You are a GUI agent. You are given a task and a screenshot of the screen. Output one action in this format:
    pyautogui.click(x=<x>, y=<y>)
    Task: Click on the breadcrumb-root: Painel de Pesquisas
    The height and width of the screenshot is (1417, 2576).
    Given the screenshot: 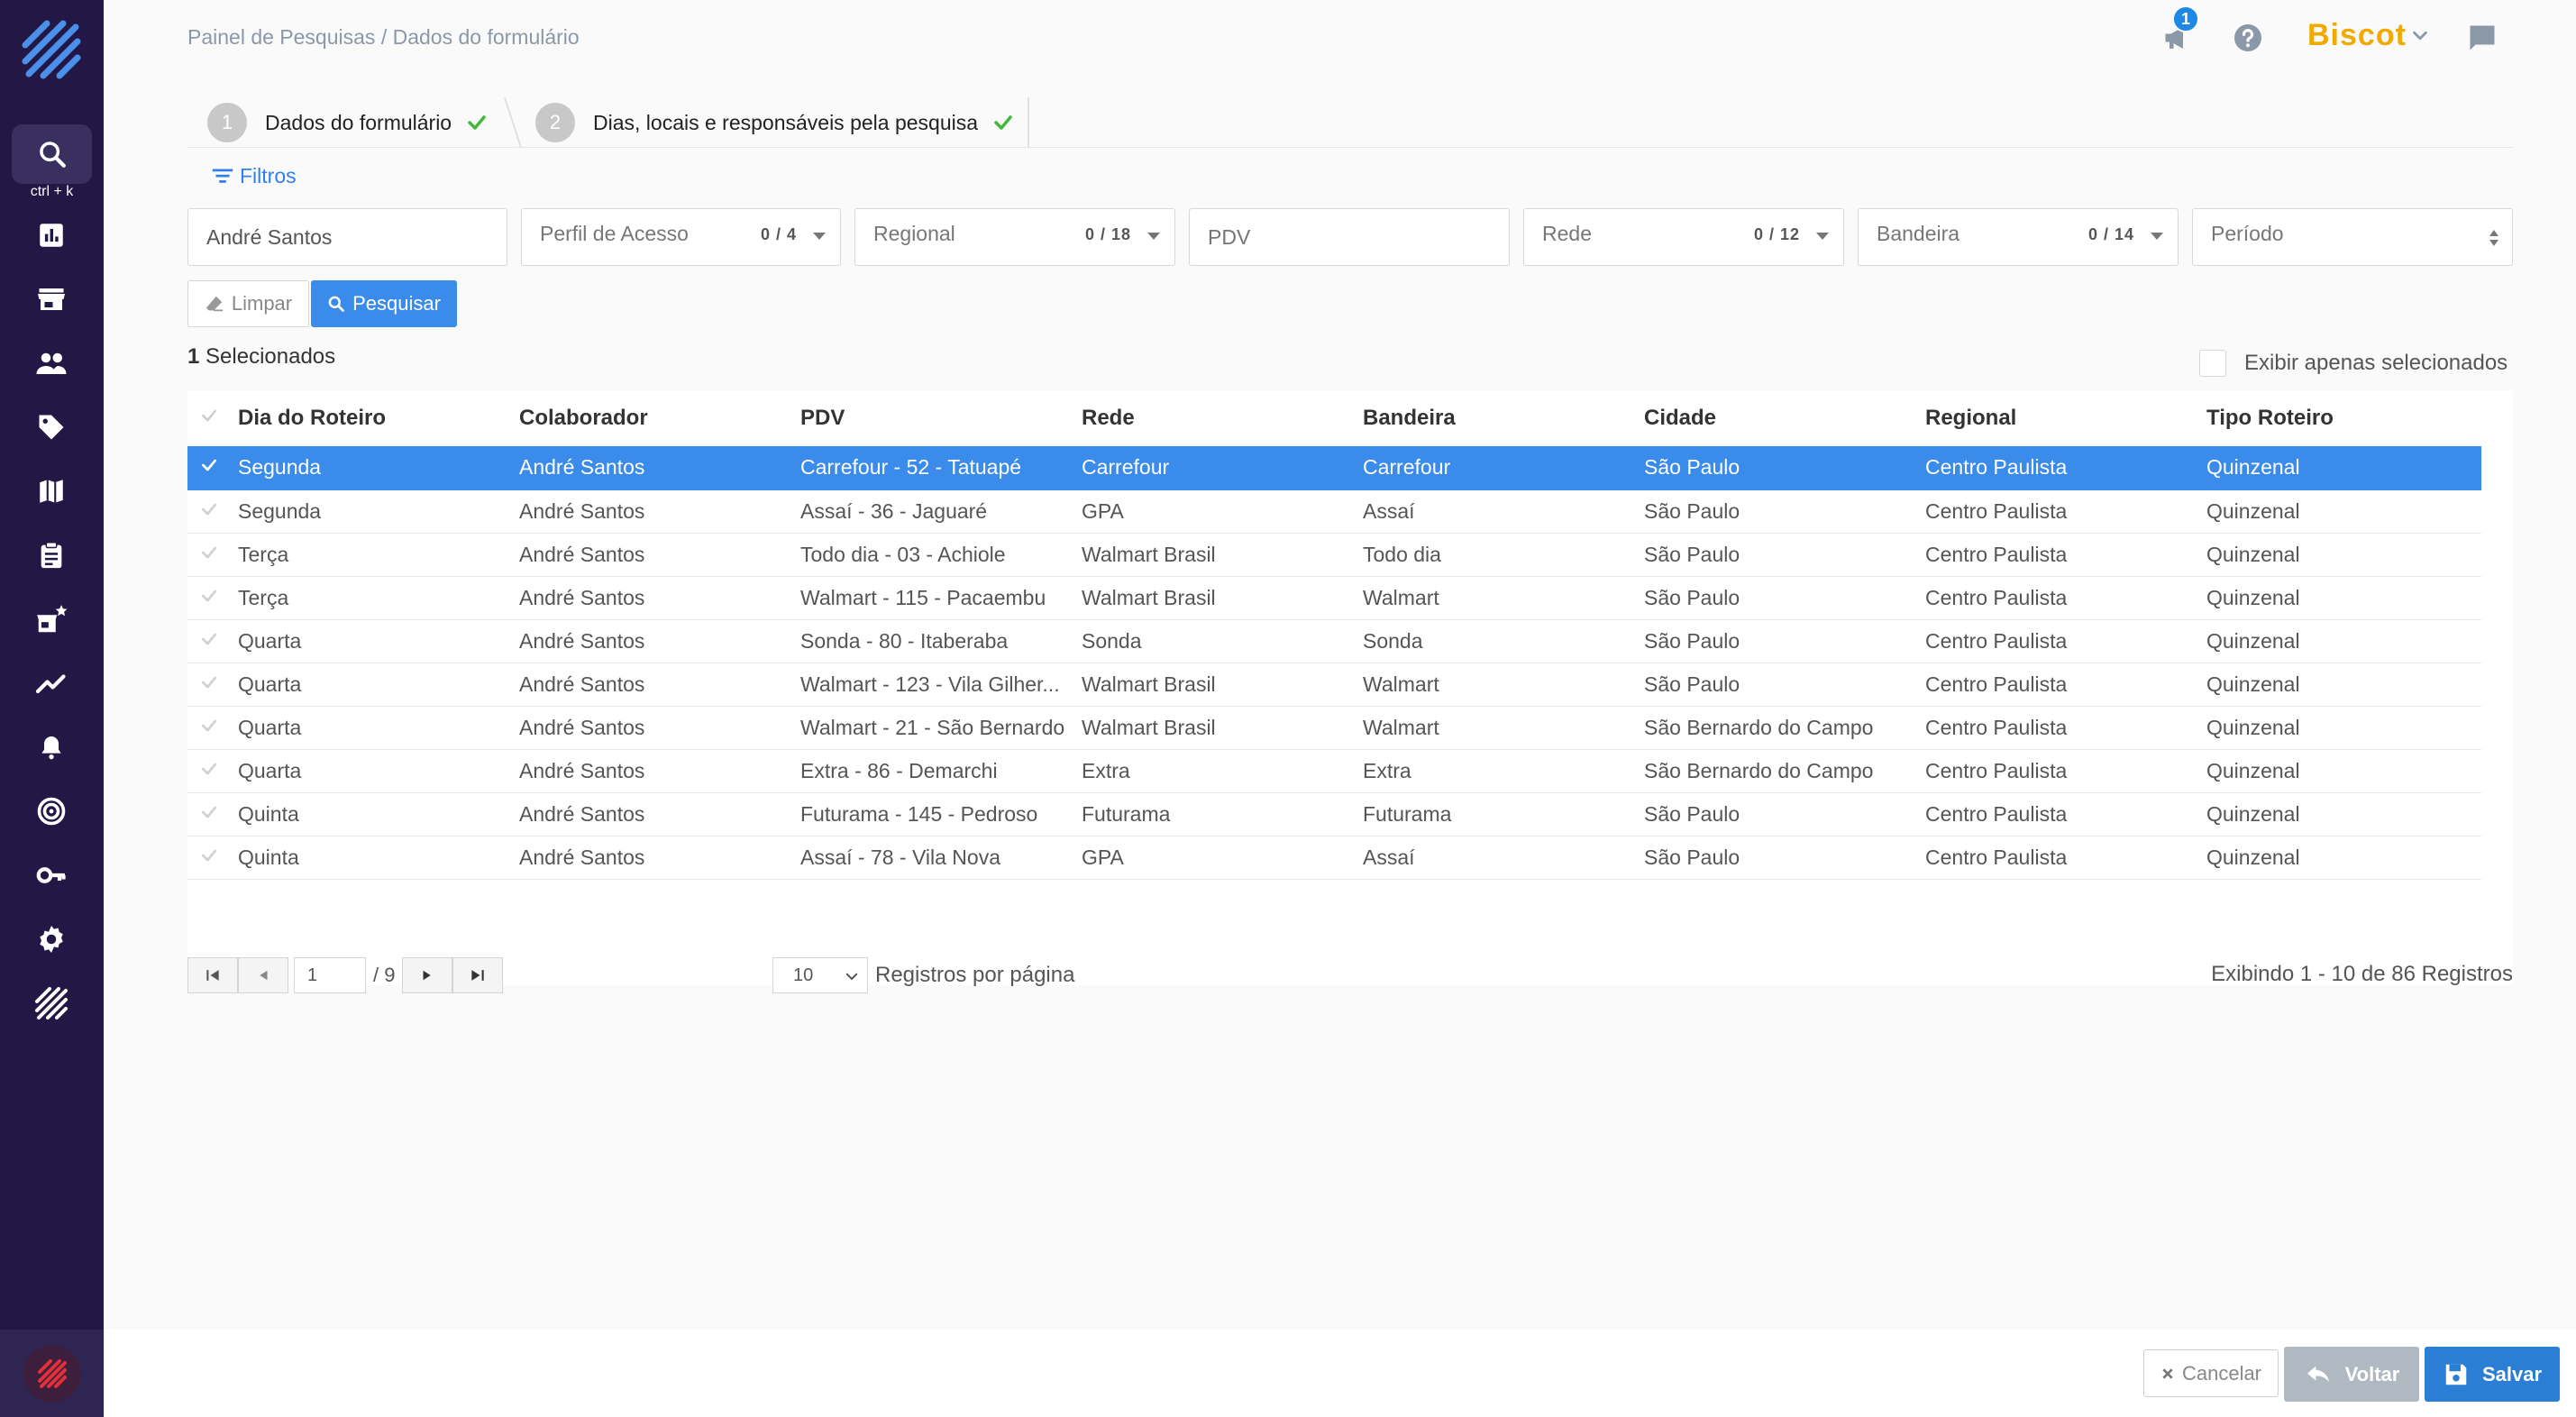 What is the action you would take?
    pyautogui.click(x=281, y=37)
    